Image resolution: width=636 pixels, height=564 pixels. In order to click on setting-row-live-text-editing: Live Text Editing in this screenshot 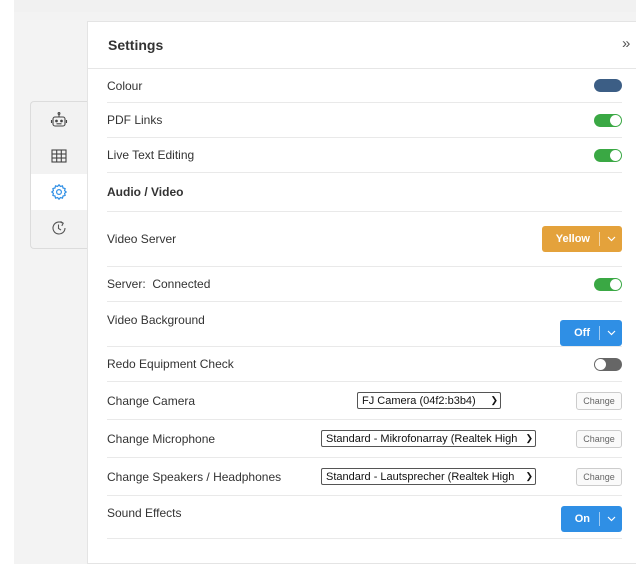, I will do `click(364, 155)`.